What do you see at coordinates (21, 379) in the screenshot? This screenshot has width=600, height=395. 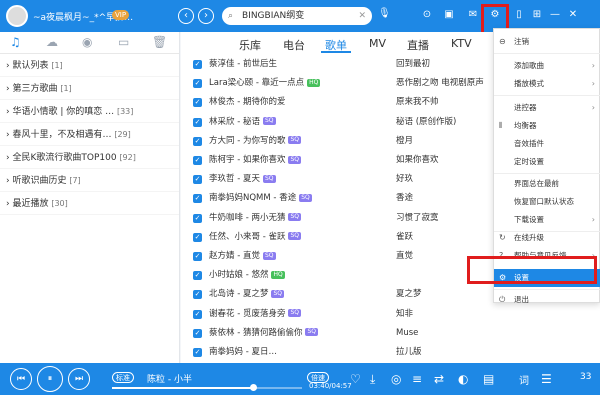 I see `previous-button: ⏮` at bounding box center [21, 379].